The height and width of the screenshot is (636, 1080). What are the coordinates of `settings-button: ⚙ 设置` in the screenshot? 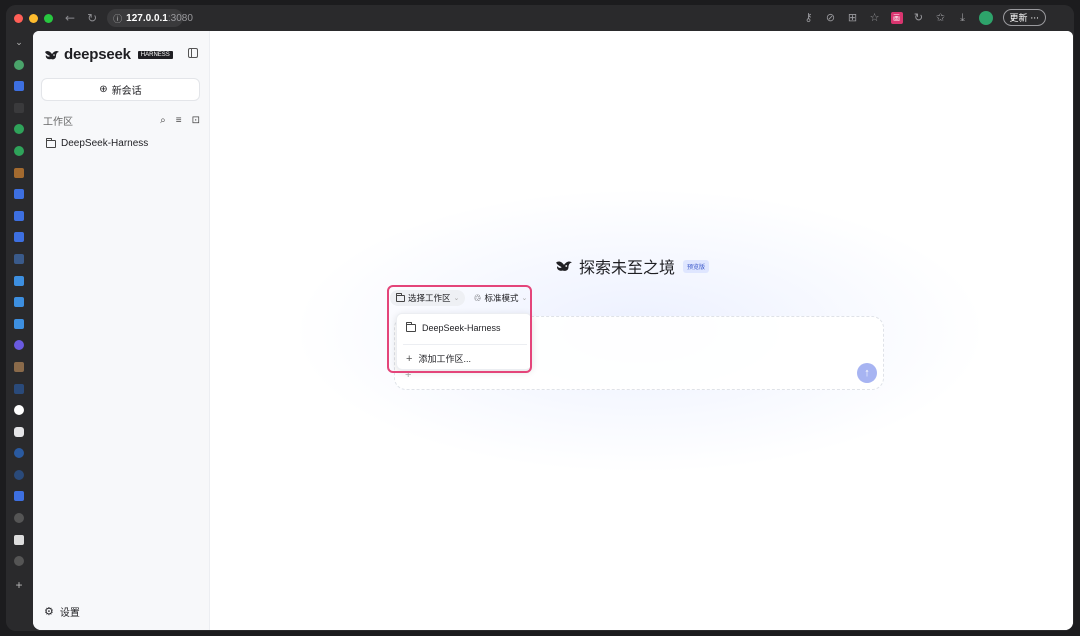 It's located at (62, 611).